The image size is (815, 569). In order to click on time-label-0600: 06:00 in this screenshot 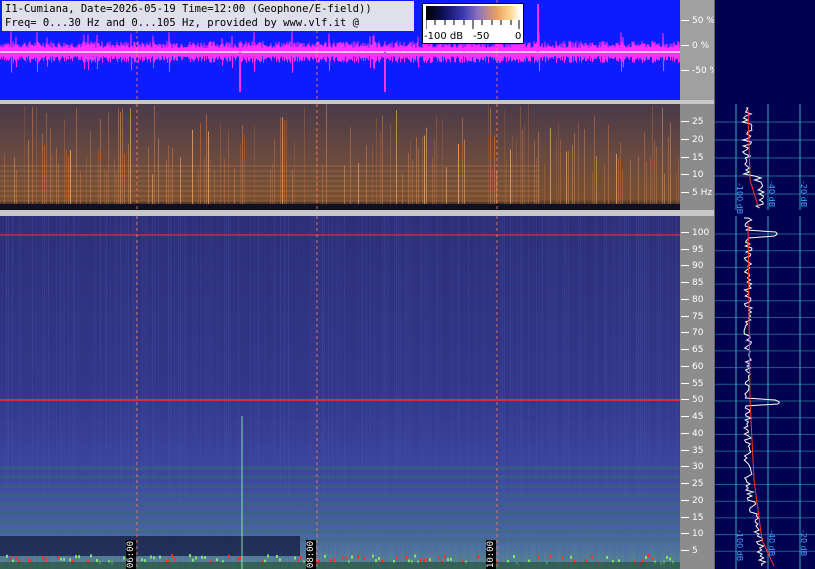, I will do `click(131, 554)`.